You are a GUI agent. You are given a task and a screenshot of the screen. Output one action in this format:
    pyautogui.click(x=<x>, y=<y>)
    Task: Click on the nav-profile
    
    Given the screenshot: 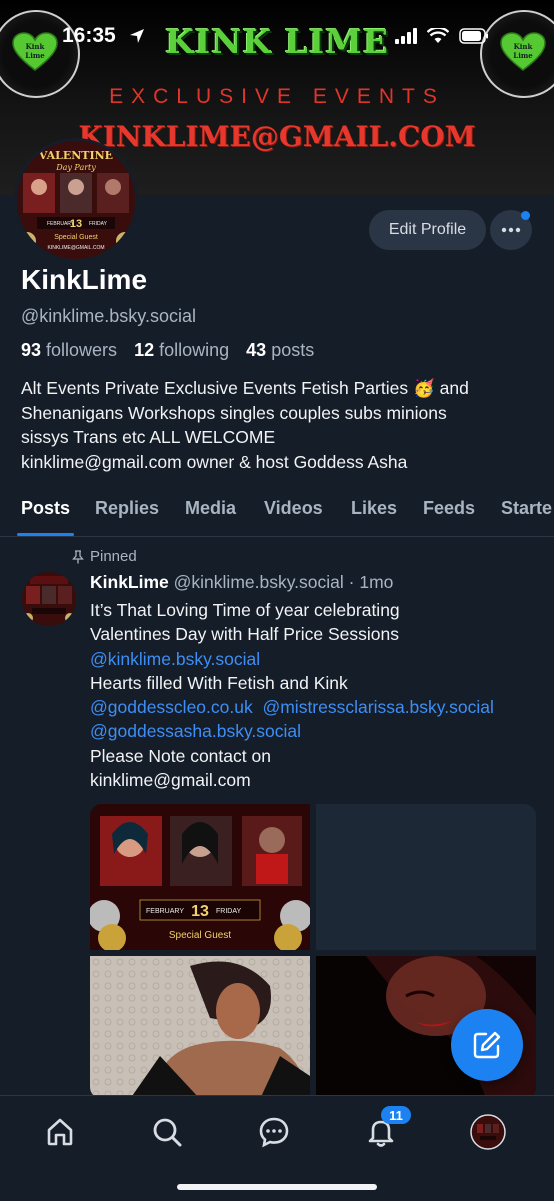 What is the action you would take?
    pyautogui.click(x=488, y=1132)
    